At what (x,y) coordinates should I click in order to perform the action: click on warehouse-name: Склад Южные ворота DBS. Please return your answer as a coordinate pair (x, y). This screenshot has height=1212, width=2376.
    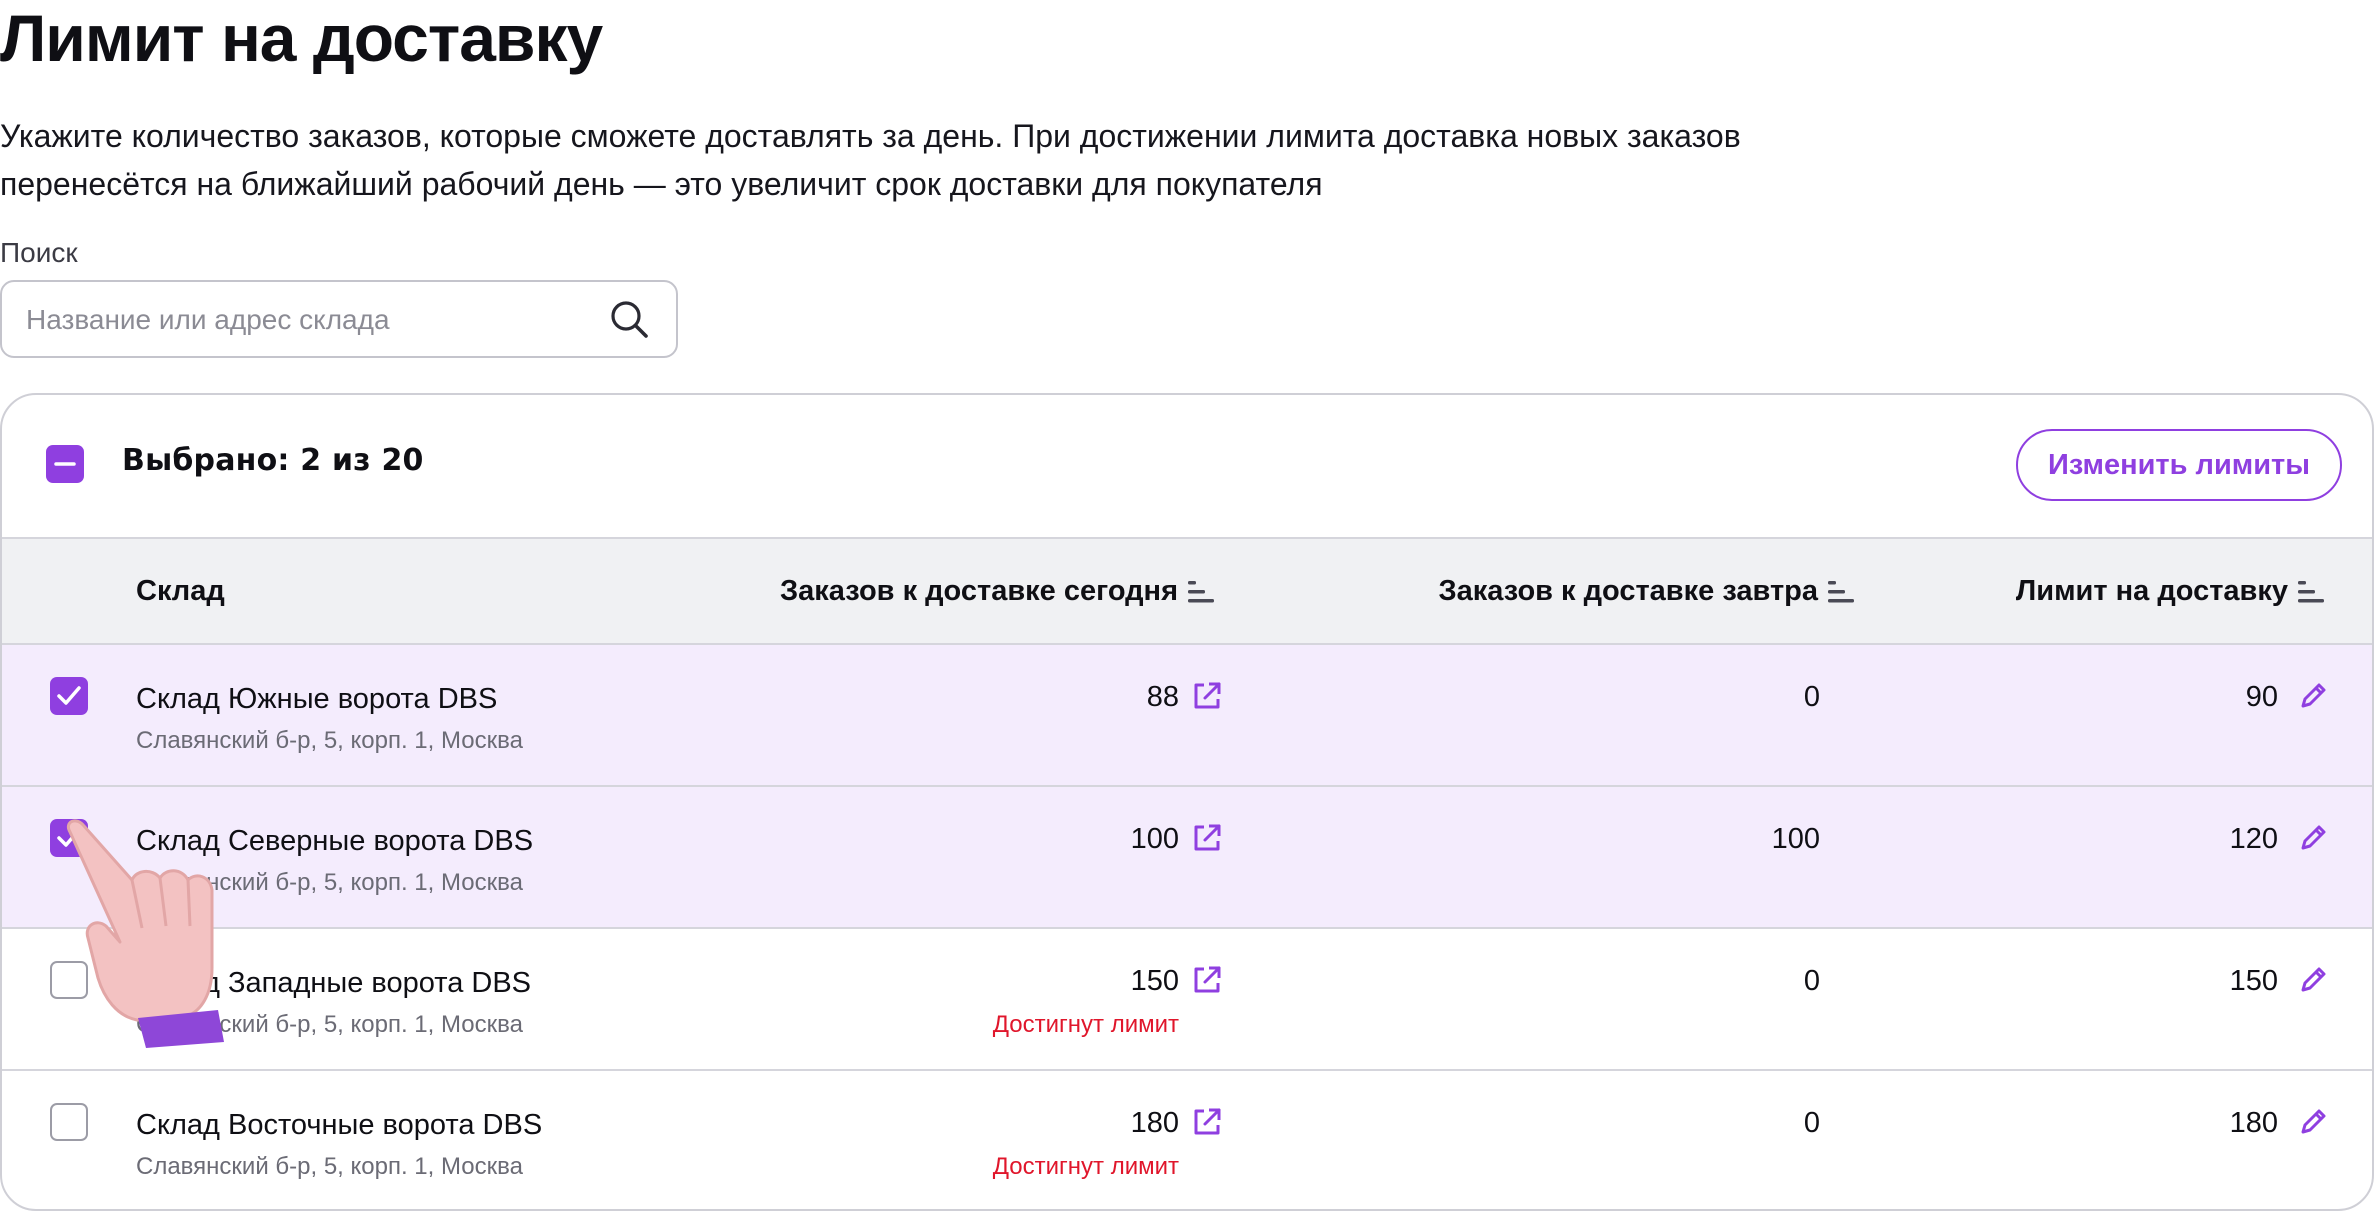
    Looking at the image, I should click on (317, 699).